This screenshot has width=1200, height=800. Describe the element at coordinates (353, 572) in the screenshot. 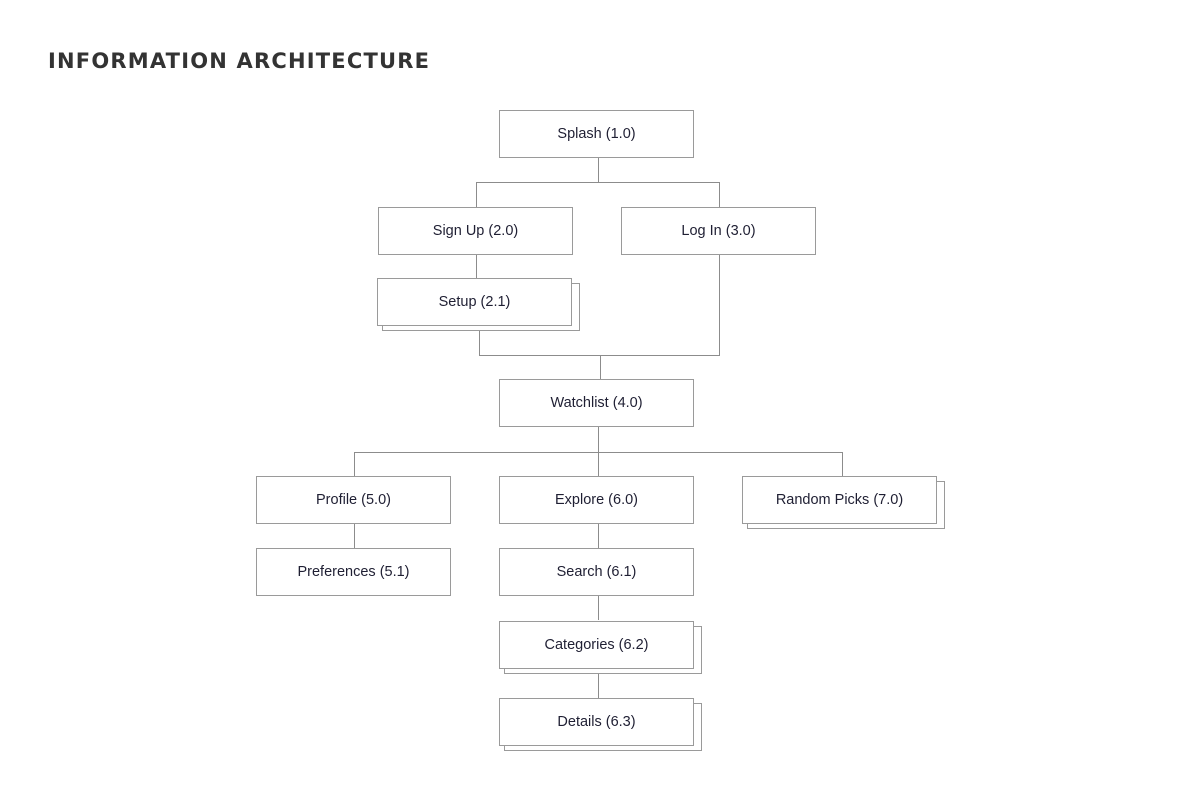

I see `node-preferences: Preferences (5.1)` at that location.